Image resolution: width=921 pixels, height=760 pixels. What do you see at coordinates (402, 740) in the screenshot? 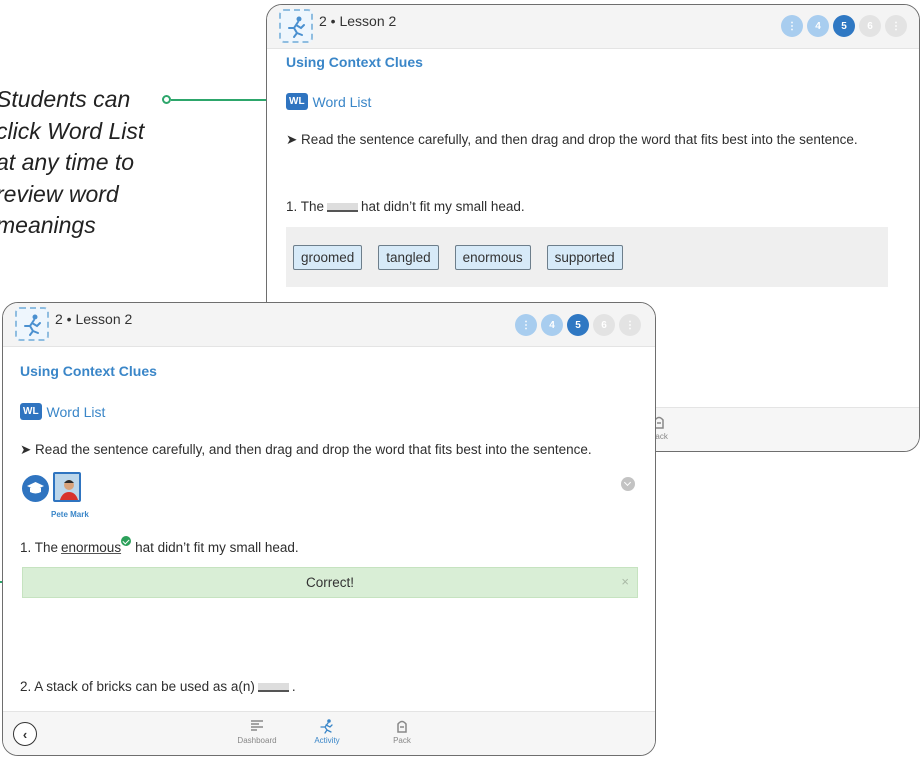
I see `nav-pack-label: Pack` at bounding box center [402, 740].